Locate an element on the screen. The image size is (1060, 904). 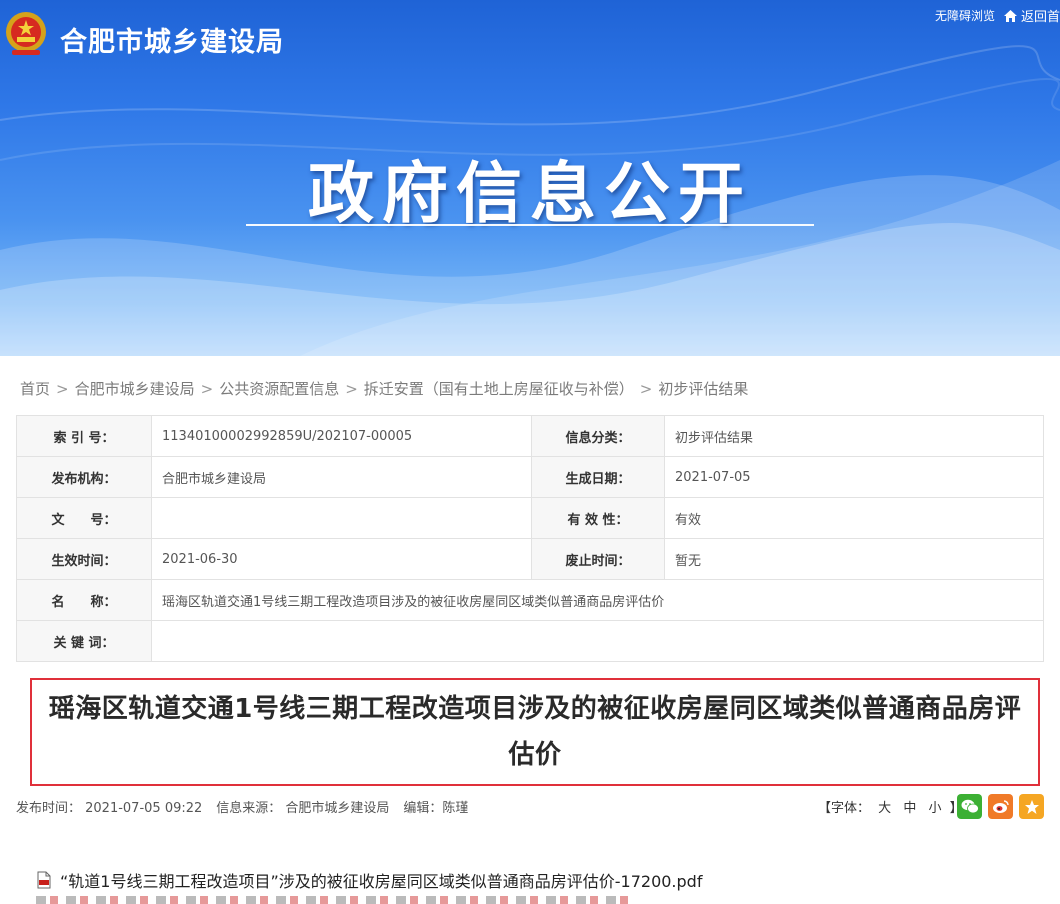
document-number-label: 文 号： is located at coordinates (84, 518).